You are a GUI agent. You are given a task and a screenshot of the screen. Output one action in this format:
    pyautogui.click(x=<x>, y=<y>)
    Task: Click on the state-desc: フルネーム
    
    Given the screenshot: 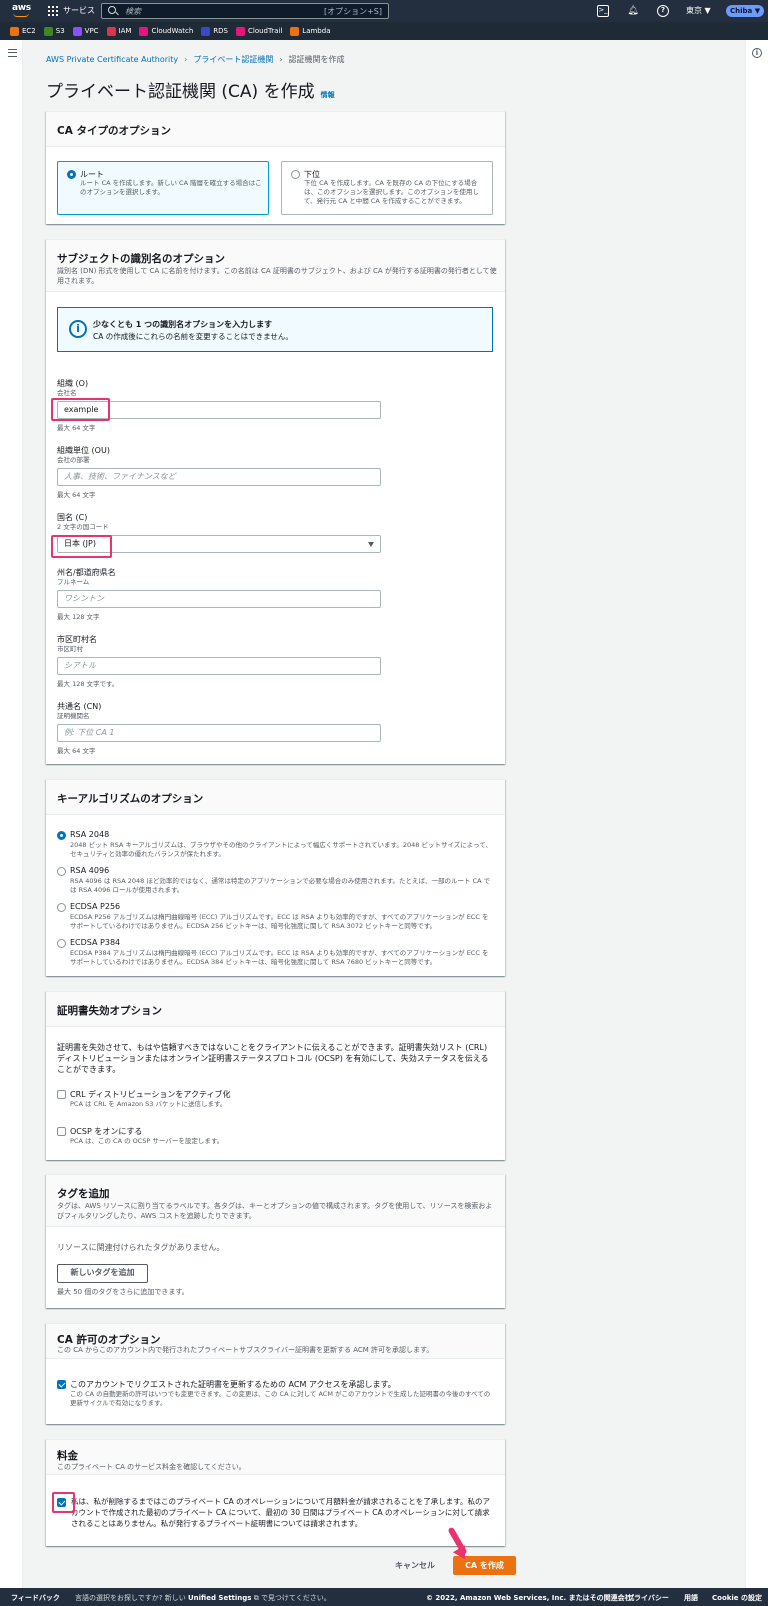 What is the action you would take?
    pyautogui.click(x=73, y=582)
    